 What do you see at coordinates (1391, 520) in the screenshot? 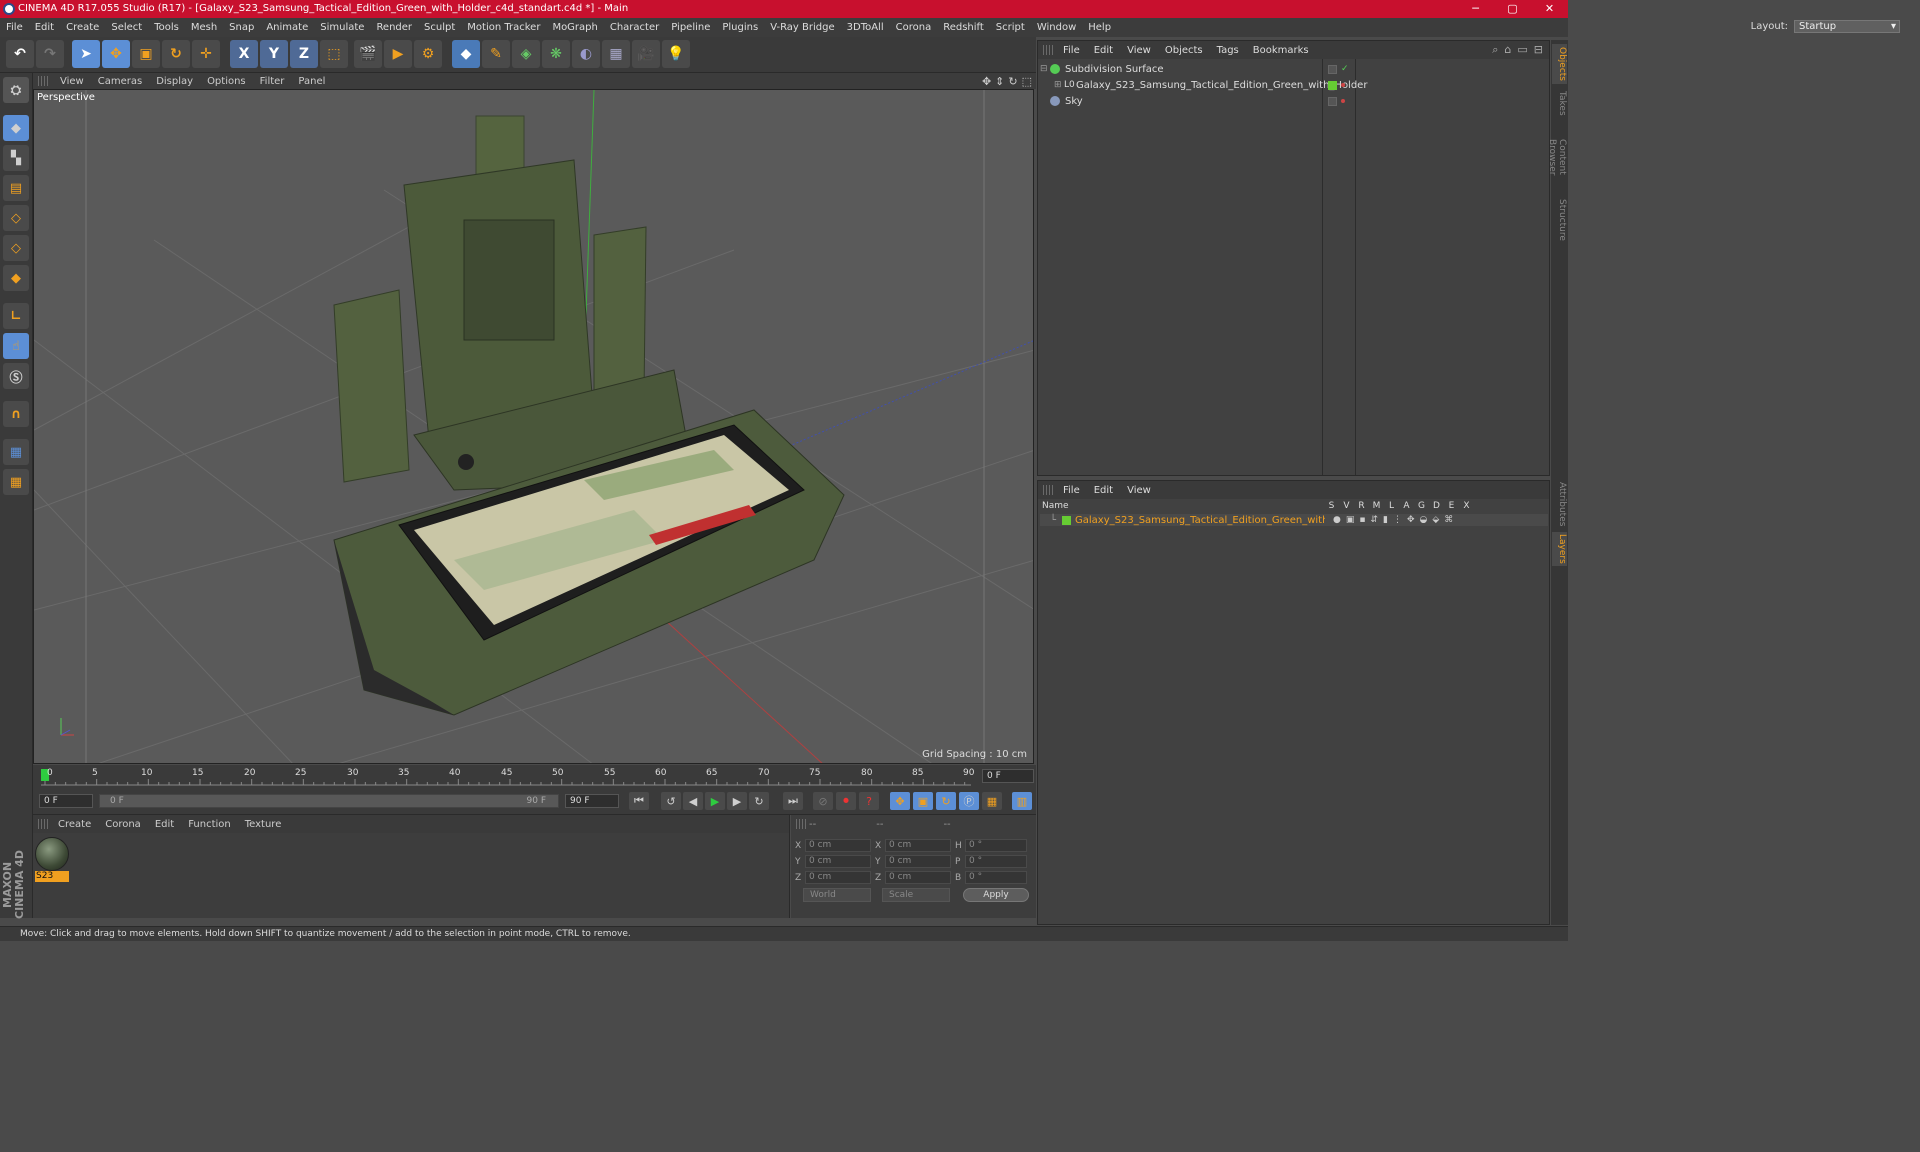
I see `layer-toggle-icons: ●▣▪⇵▮⋮✥◒⬙⌘` at bounding box center [1391, 520].